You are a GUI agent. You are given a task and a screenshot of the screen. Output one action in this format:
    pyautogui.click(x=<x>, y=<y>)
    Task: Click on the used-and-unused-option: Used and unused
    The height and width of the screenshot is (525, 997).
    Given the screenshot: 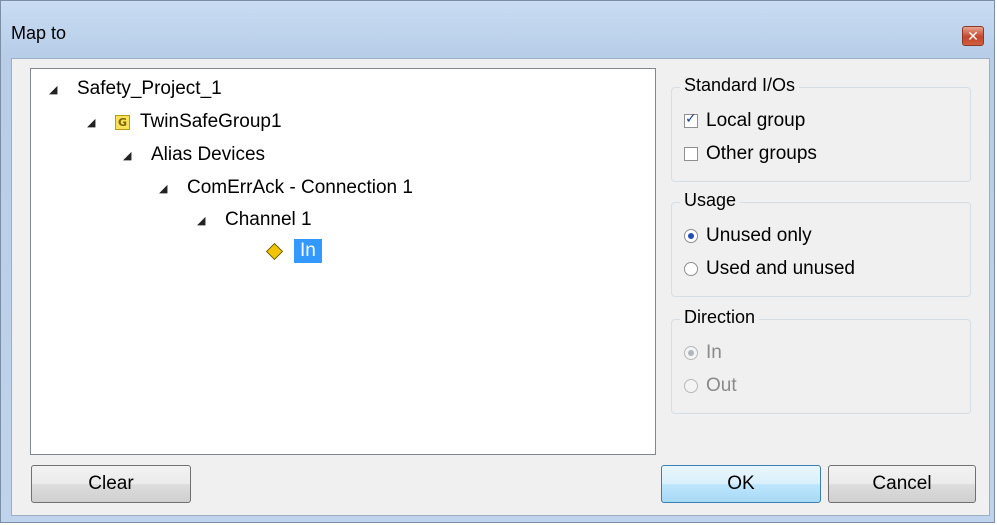 What is the action you would take?
    pyautogui.click(x=769, y=269)
    